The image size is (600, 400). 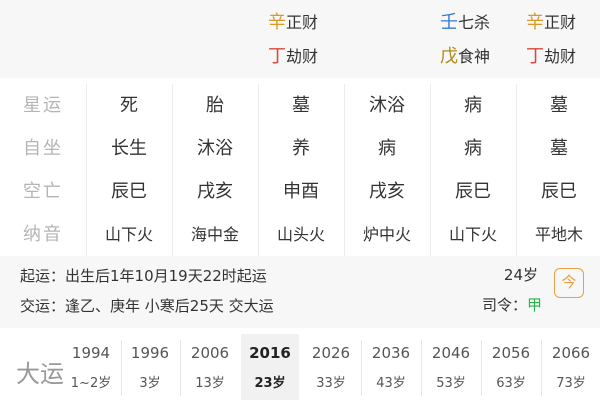 What do you see at coordinates (210, 353) in the screenshot?
I see `period-year: 2006` at bounding box center [210, 353].